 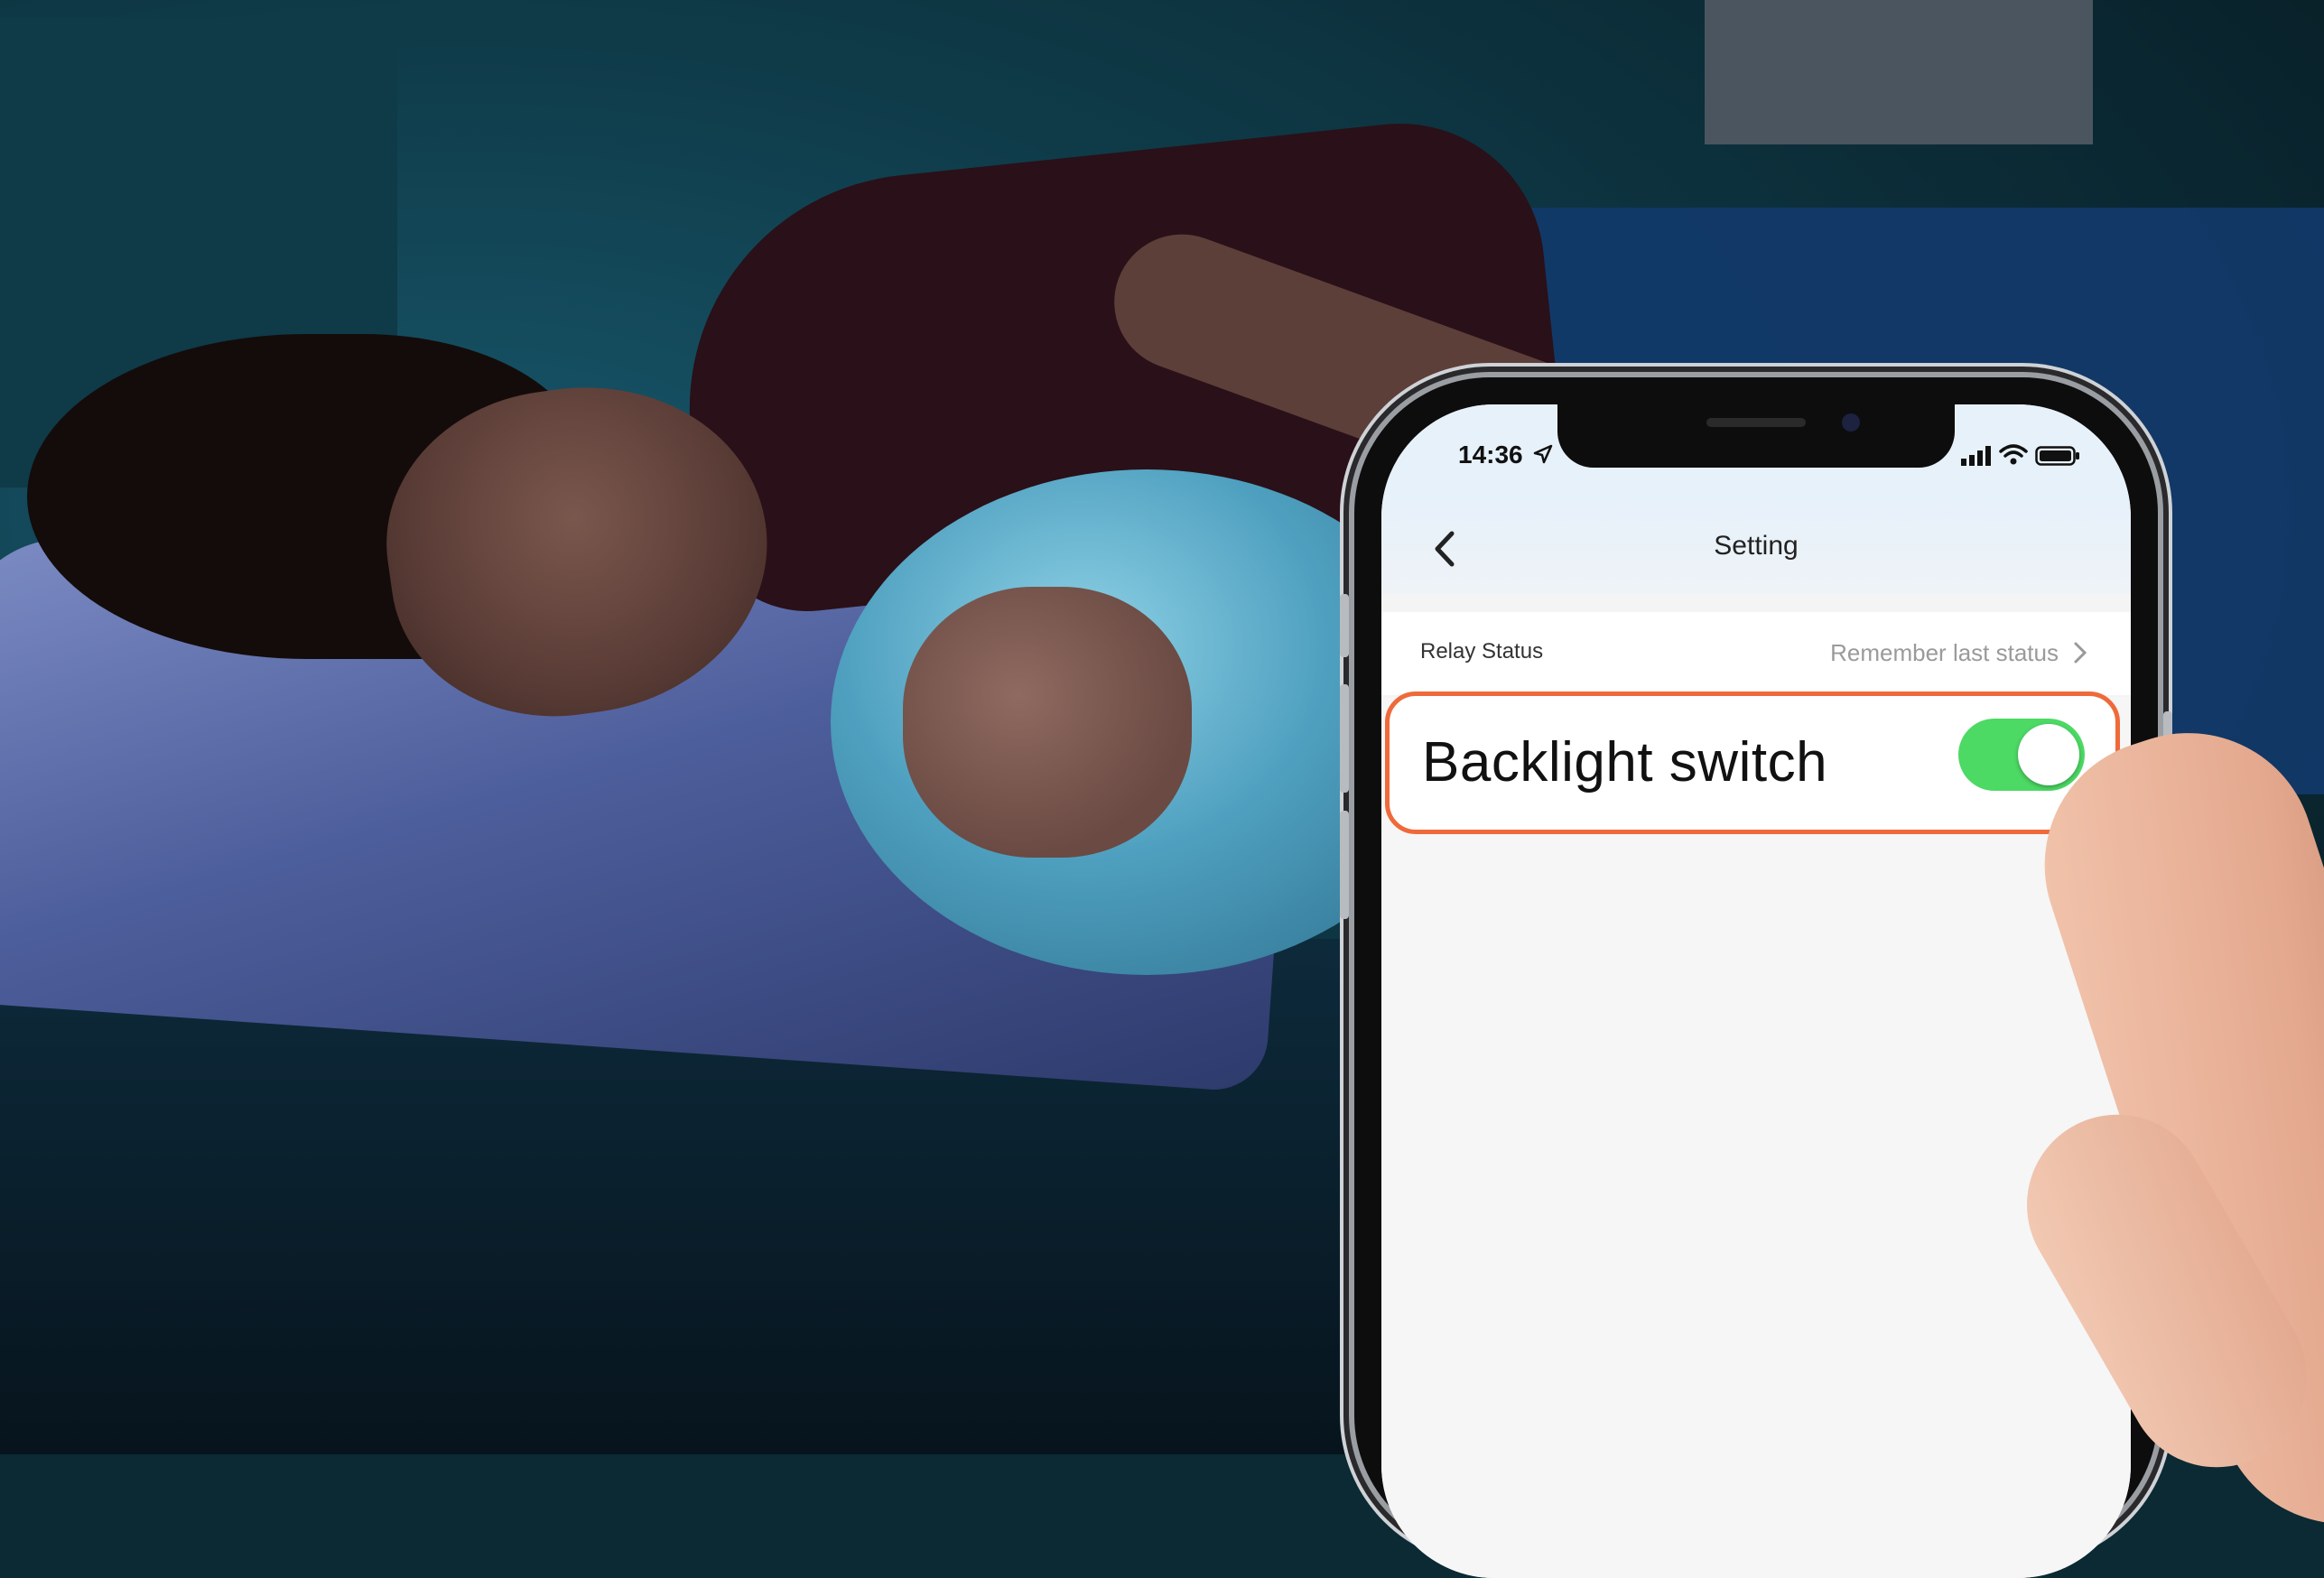 What do you see at coordinates (1490, 455) in the screenshot?
I see `status-time: 14:36` at bounding box center [1490, 455].